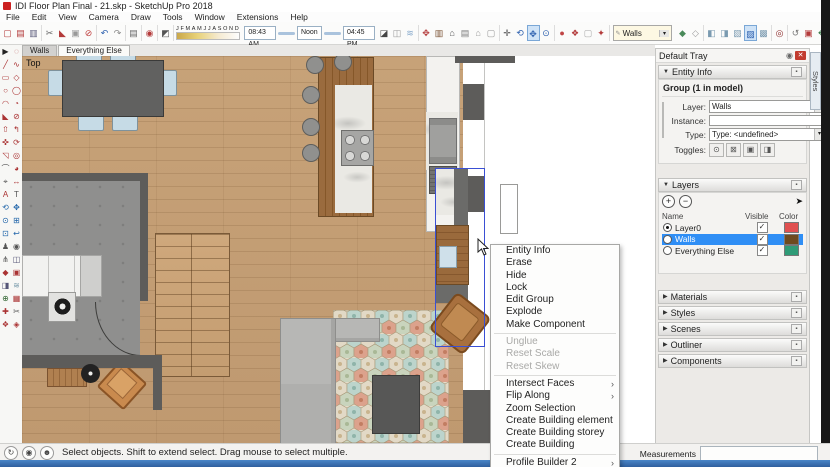 The width and height of the screenshot is (830, 467). I want to click on layer-color-chip, so click(791, 239).